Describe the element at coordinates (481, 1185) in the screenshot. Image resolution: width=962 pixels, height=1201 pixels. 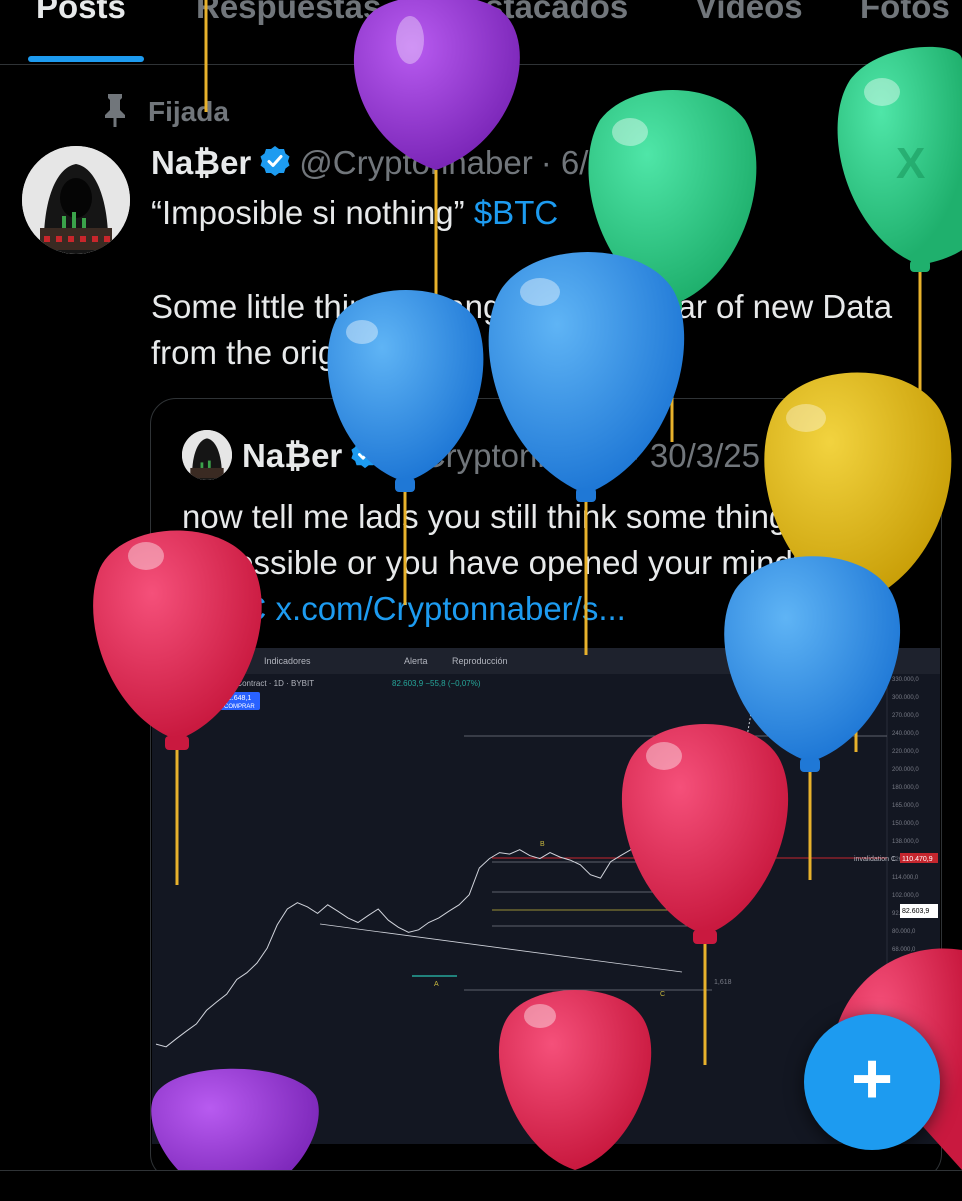
I see `bottom-navigation-bar` at that location.